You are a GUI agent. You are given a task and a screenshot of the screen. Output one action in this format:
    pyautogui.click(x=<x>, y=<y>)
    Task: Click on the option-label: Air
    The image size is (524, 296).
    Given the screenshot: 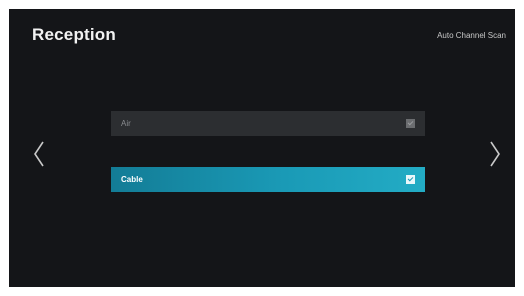 What is the action you would take?
    pyautogui.click(x=126, y=123)
    